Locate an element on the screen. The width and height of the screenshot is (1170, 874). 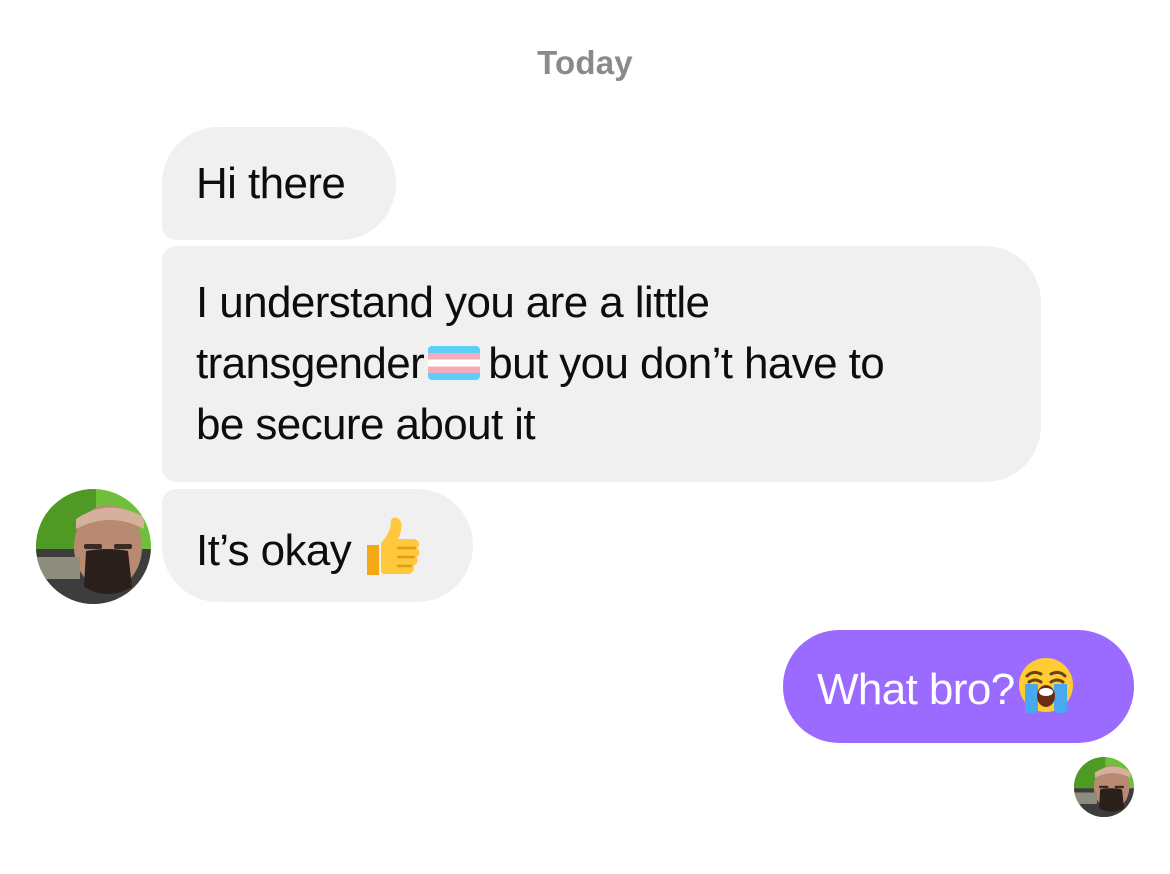
message-text: It’s okay is located at coordinates (274, 550).